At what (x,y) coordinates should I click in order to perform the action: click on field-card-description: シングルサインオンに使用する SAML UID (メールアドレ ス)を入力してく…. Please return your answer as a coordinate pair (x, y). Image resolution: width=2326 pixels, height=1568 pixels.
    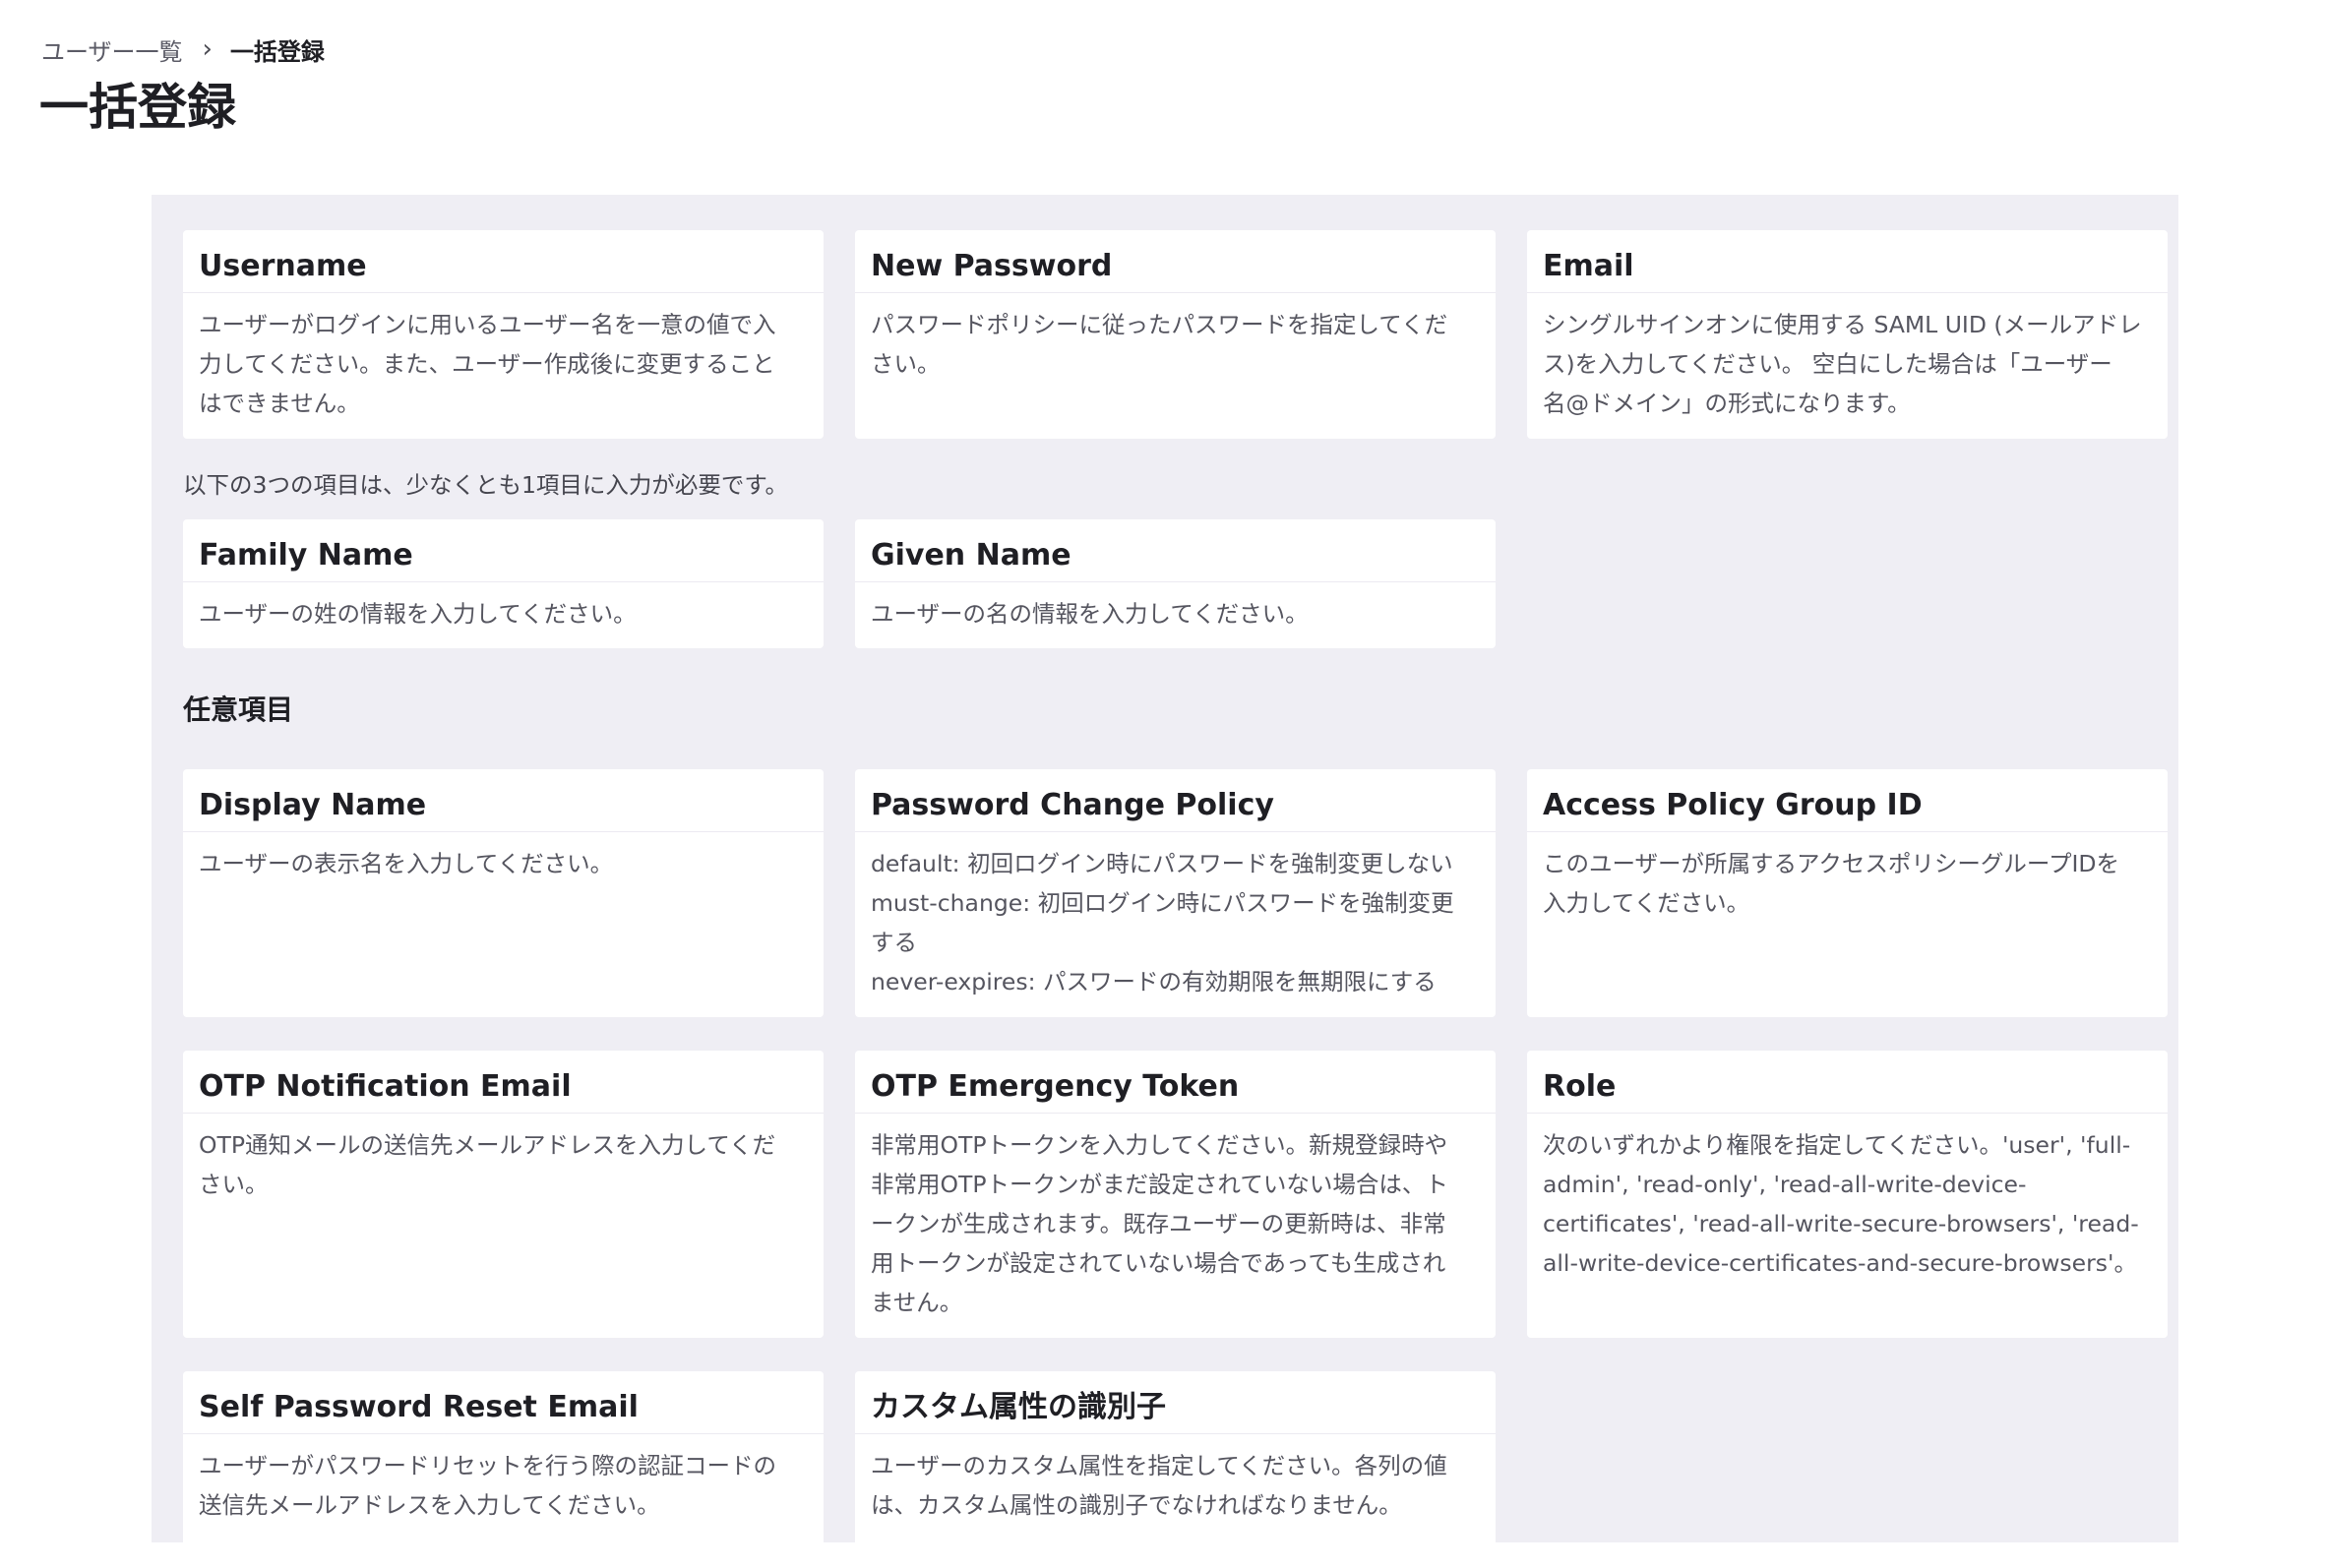
    Looking at the image, I should click on (1842, 364).